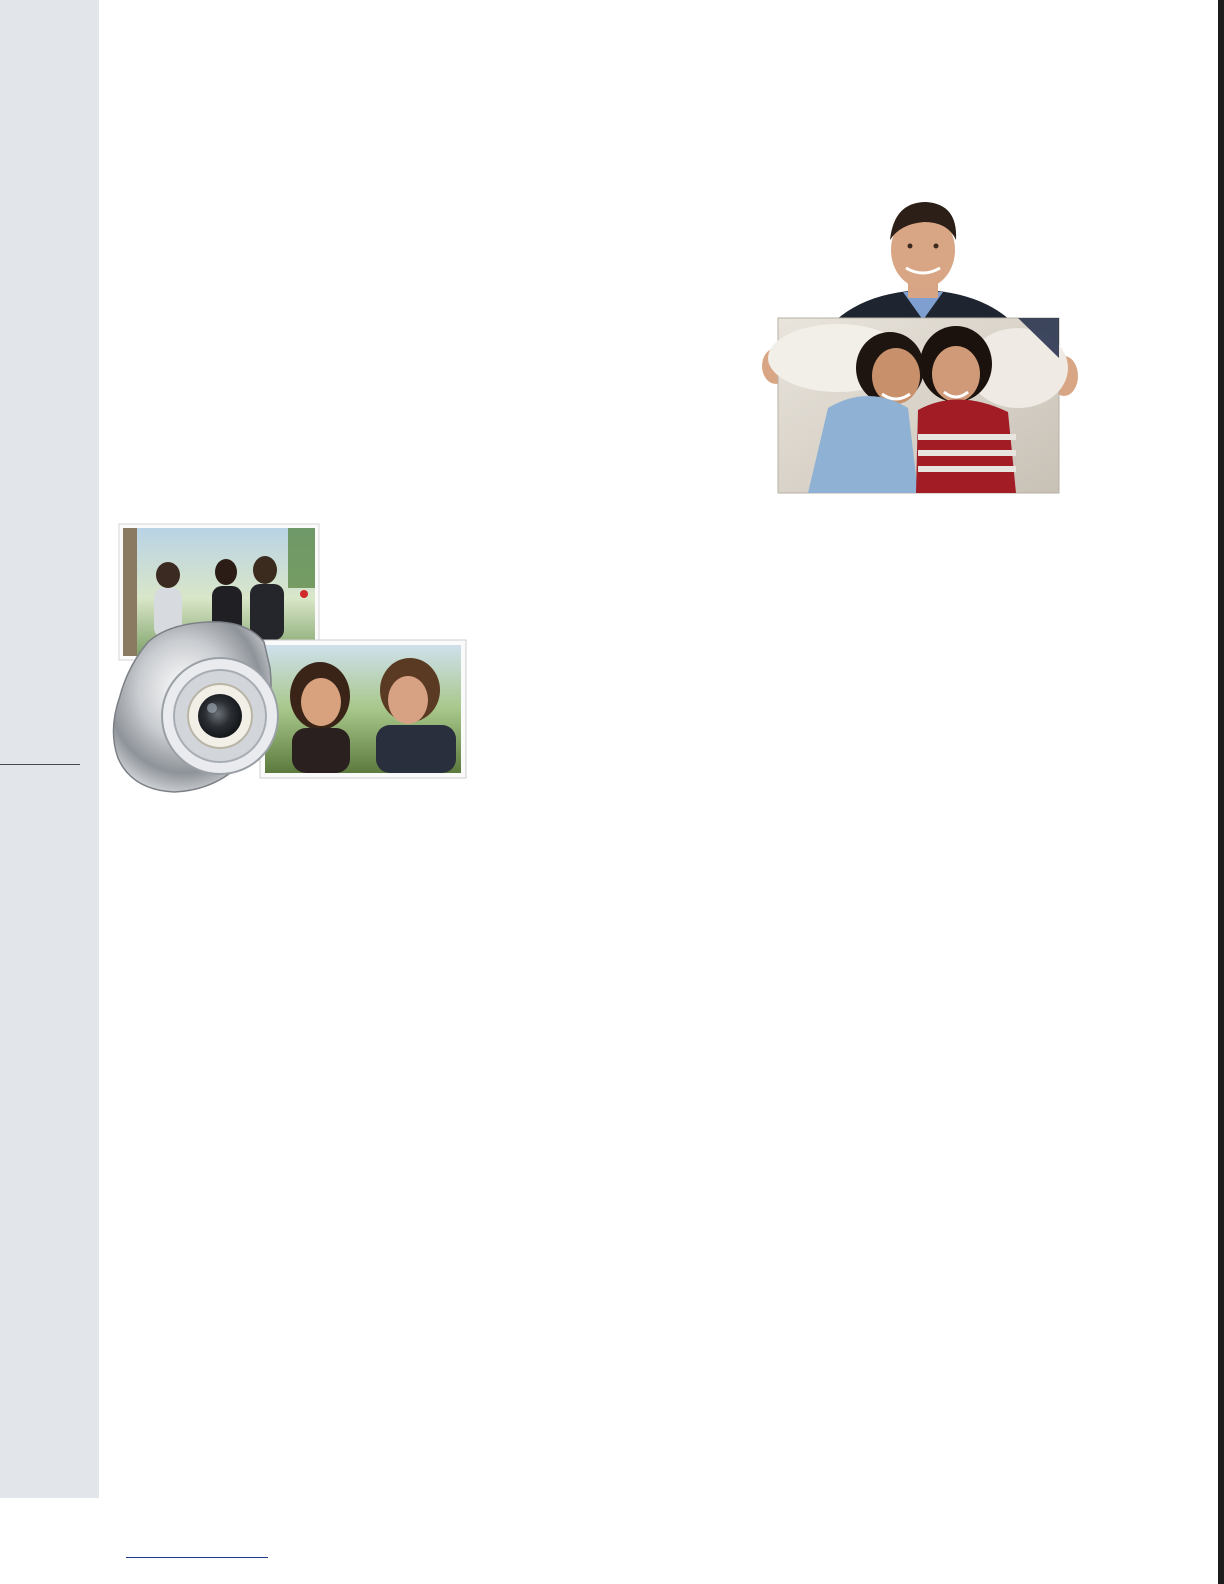  I want to click on man-figure, so click(923, 265).